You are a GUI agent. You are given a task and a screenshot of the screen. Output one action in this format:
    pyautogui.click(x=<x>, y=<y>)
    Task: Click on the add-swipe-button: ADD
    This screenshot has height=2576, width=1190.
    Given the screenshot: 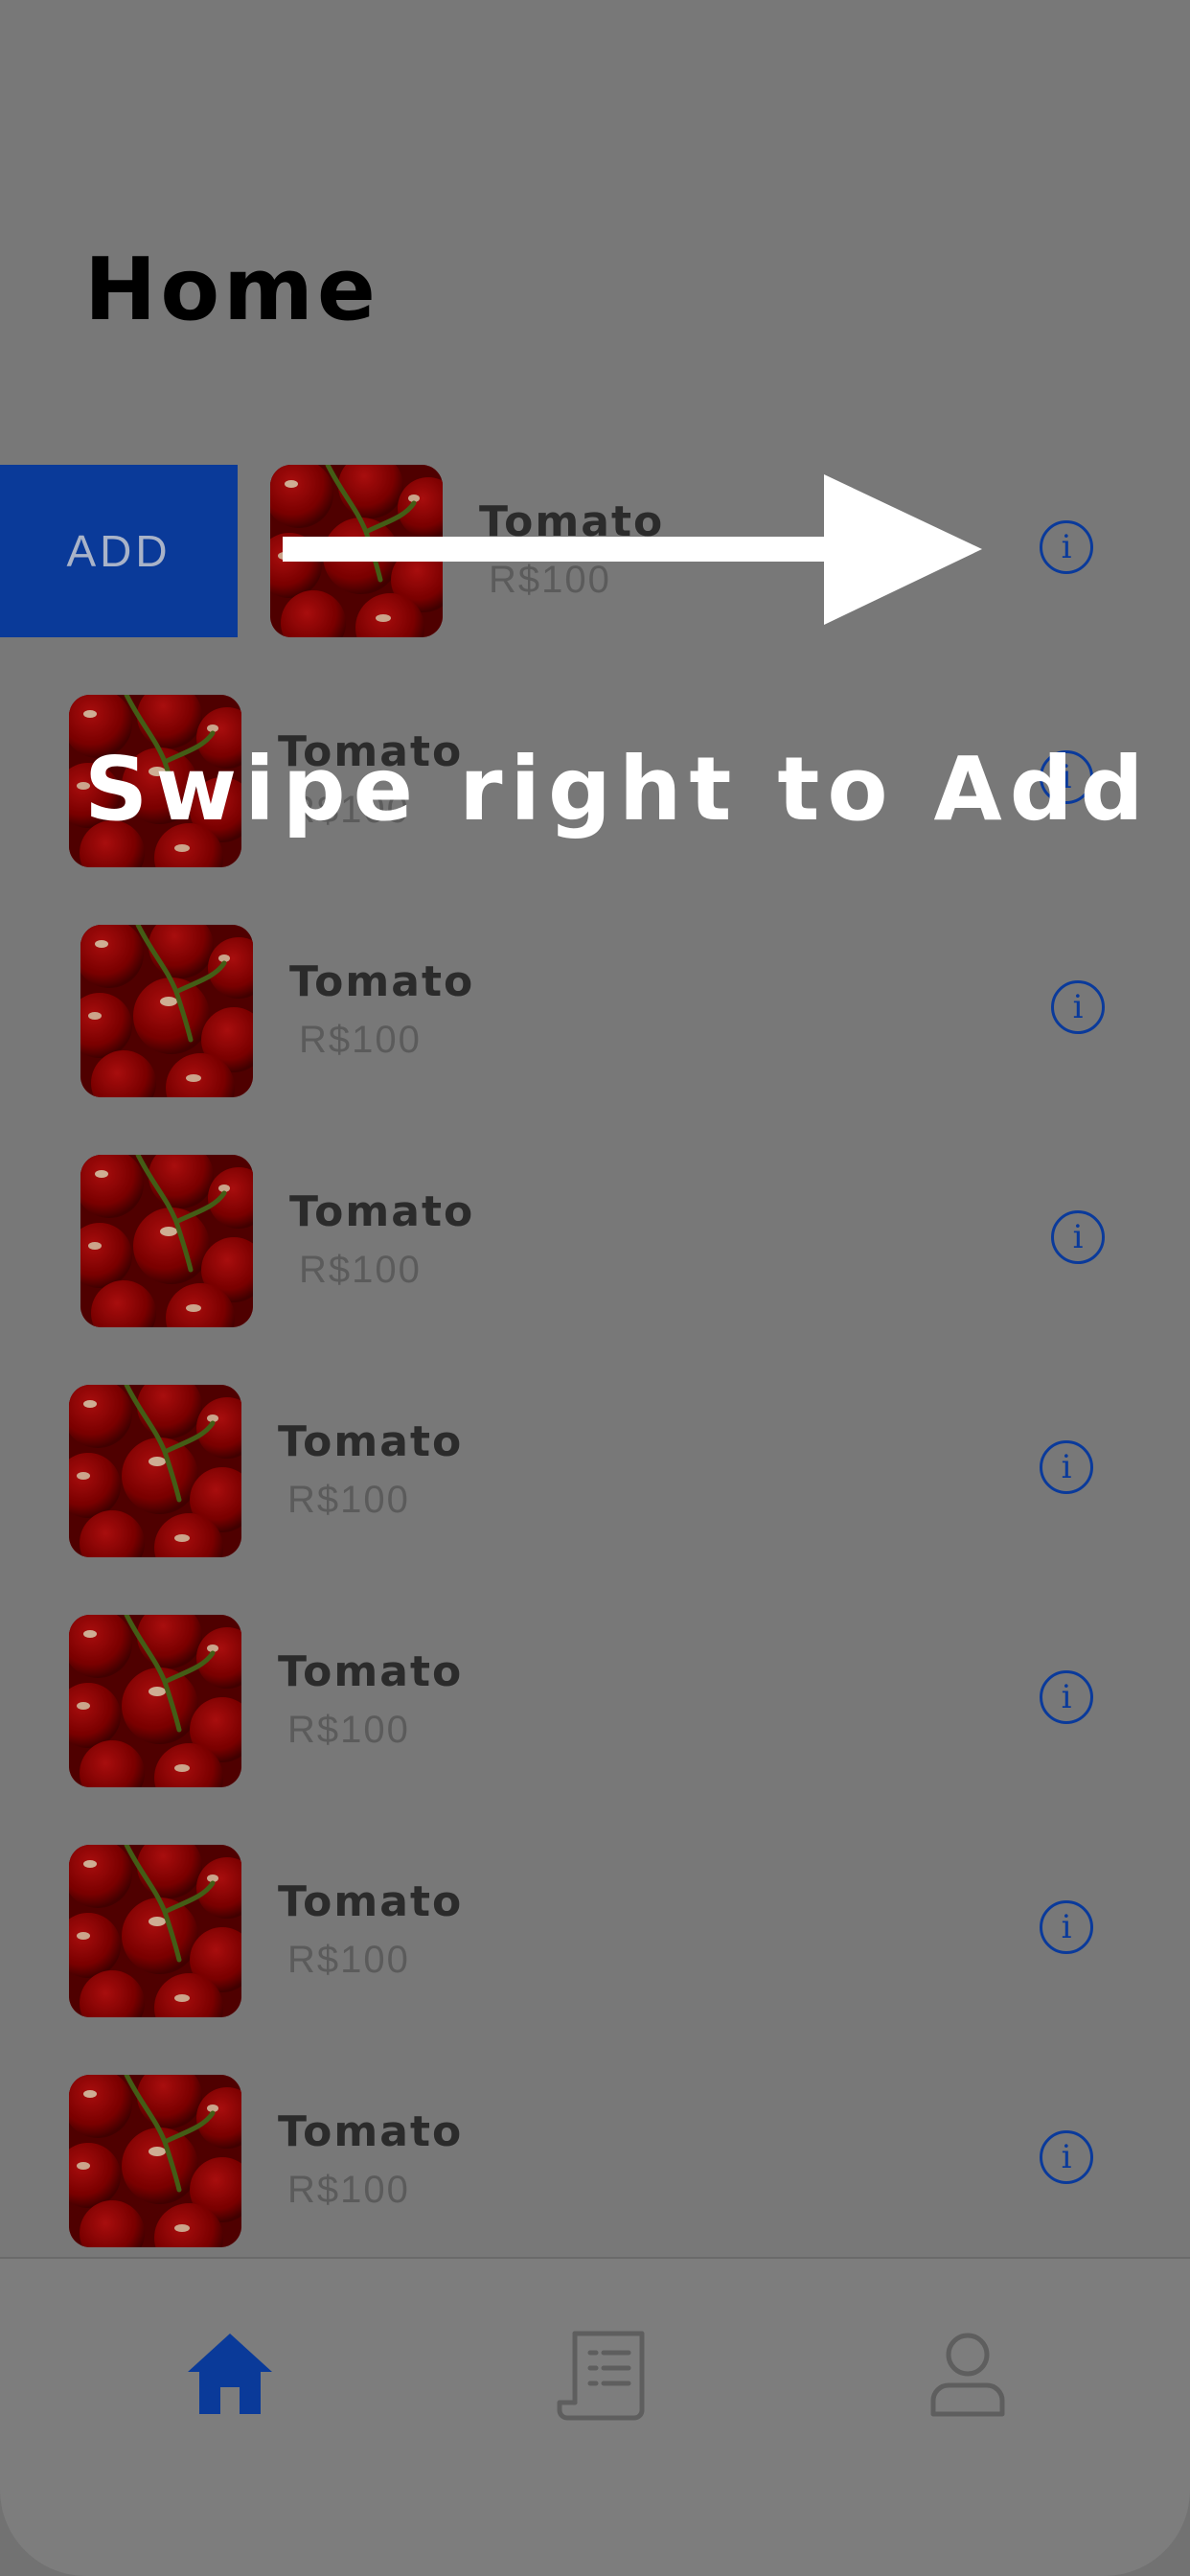 What is the action you would take?
    pyautogui.click(x=119, y=551)
    